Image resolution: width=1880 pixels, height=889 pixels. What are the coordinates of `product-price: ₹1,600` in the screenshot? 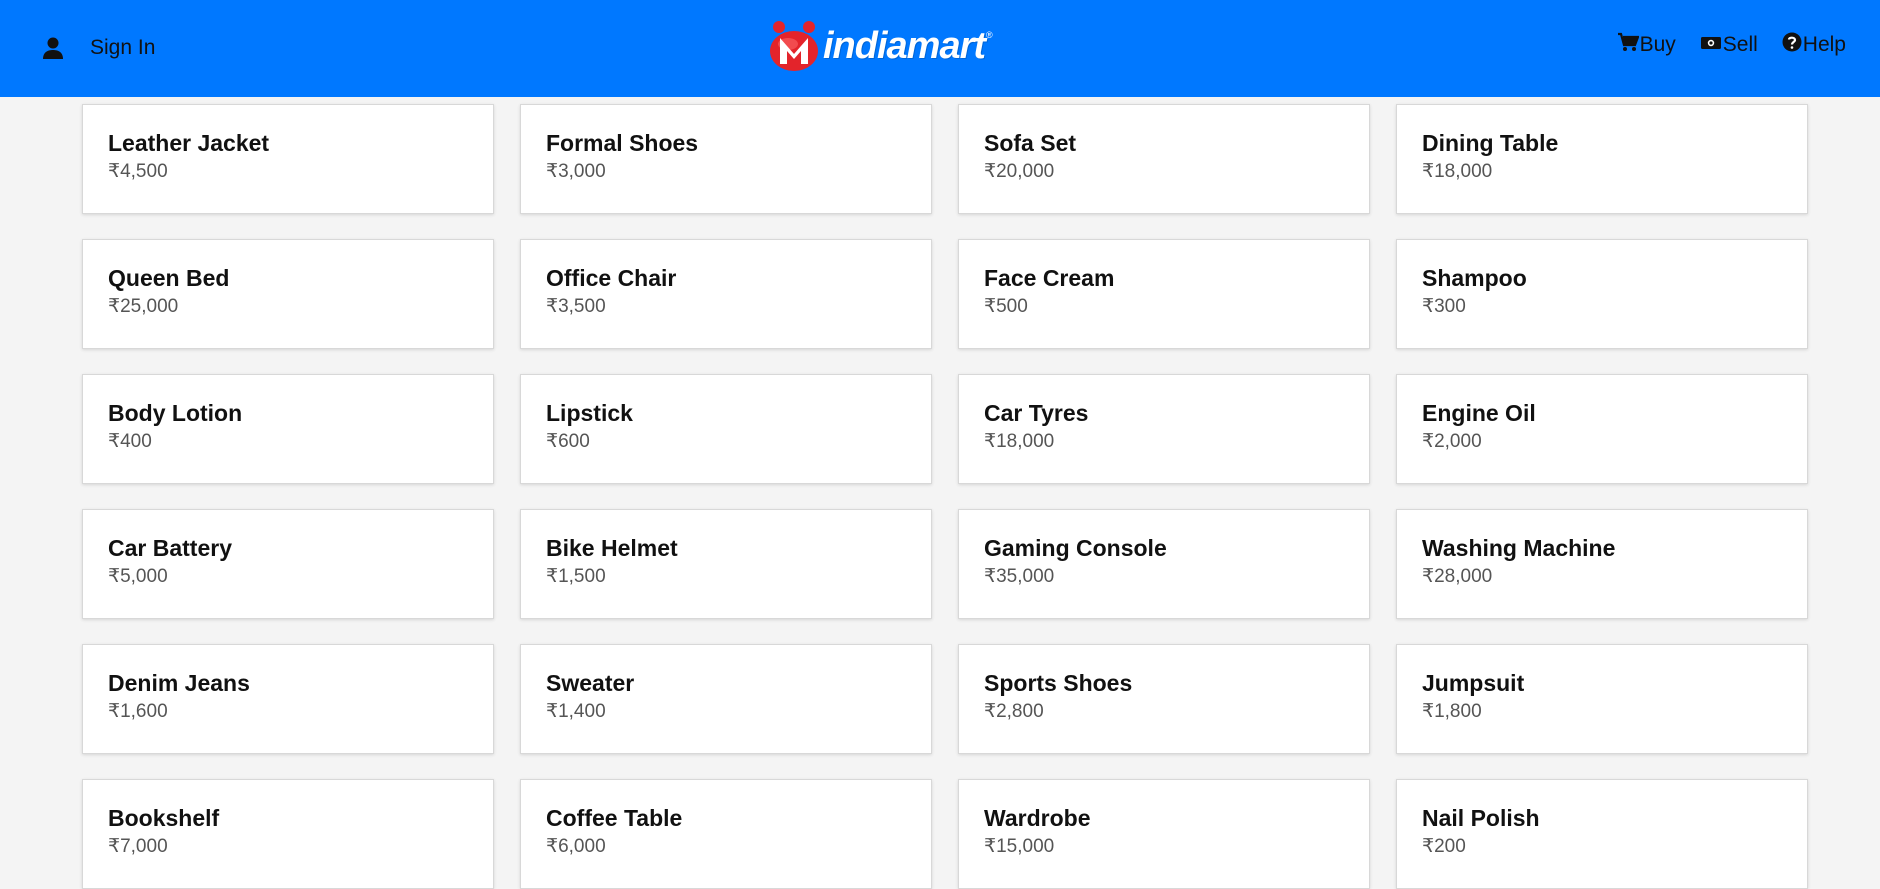 It's located at (138, 711).